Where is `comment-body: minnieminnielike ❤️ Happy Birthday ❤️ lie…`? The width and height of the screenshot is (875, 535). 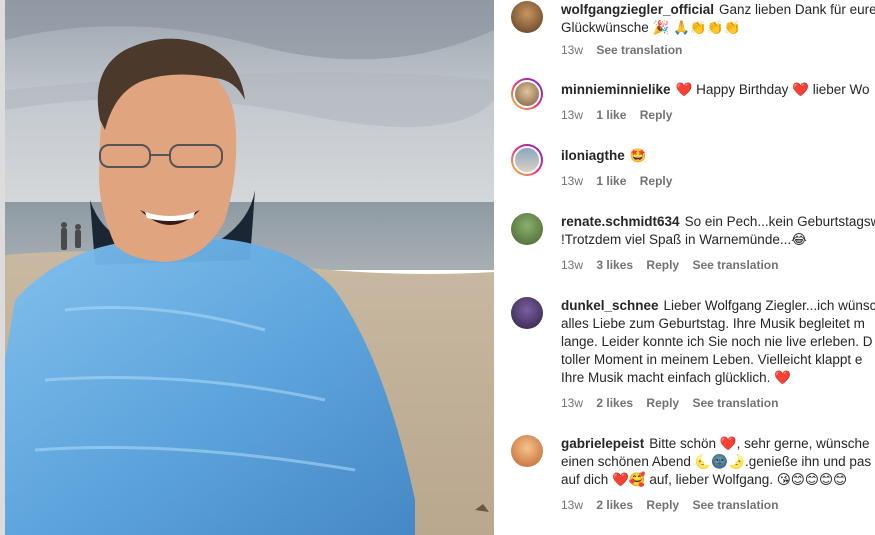 comment-body: minnieminnielike ❤️ Happy Birthday ❤️ lie… is located at coordinates (718, 90).